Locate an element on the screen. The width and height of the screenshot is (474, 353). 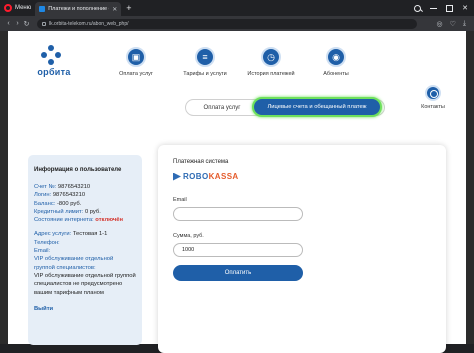
url-input: lk.orbita-telekom.ru/abon_web_php/ is located at coordinates (227, 23).